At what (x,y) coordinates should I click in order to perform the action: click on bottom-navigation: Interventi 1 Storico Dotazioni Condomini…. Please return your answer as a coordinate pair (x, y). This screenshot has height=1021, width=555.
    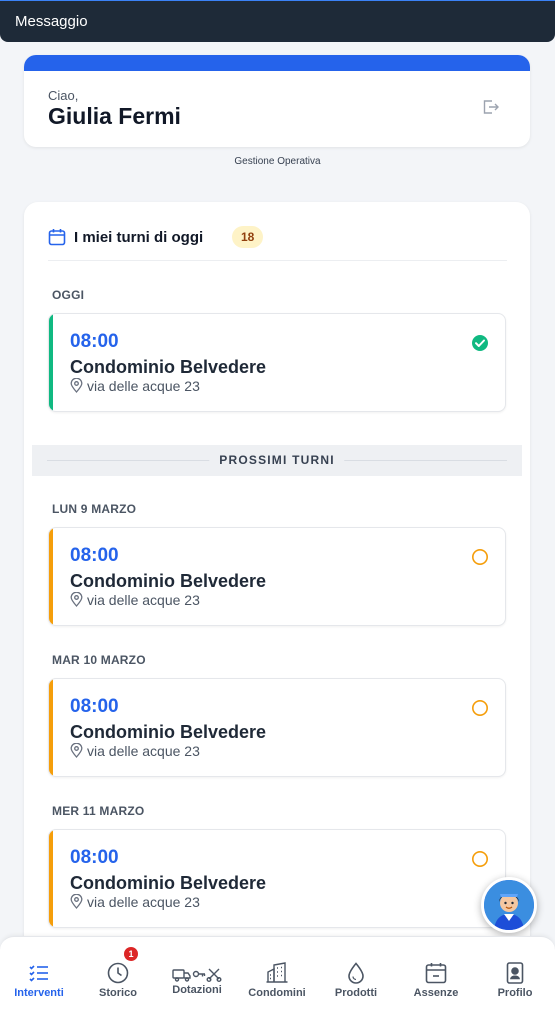
    Looking at the image, I should click on (277, 978).